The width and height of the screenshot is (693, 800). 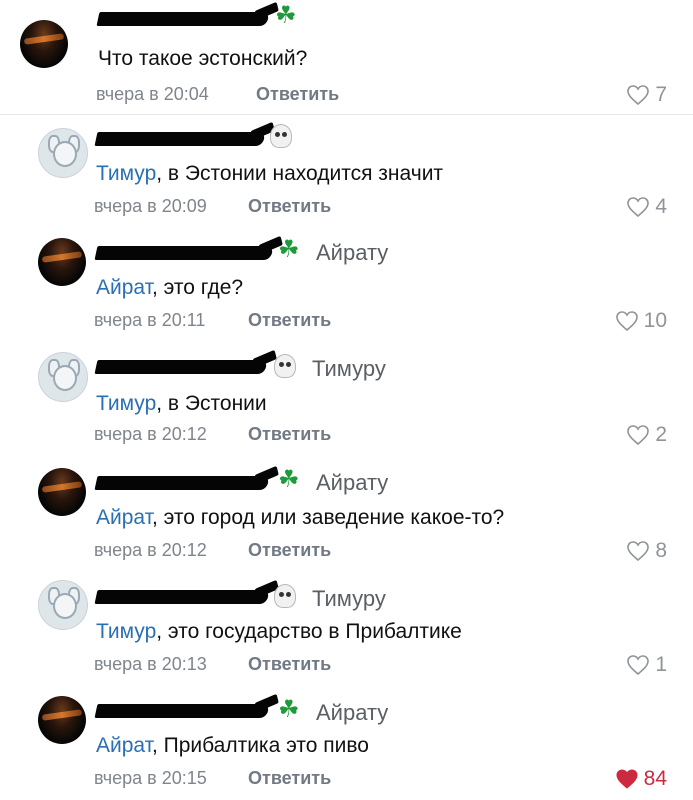 I want to click on divider, so click(x=346, y=114).